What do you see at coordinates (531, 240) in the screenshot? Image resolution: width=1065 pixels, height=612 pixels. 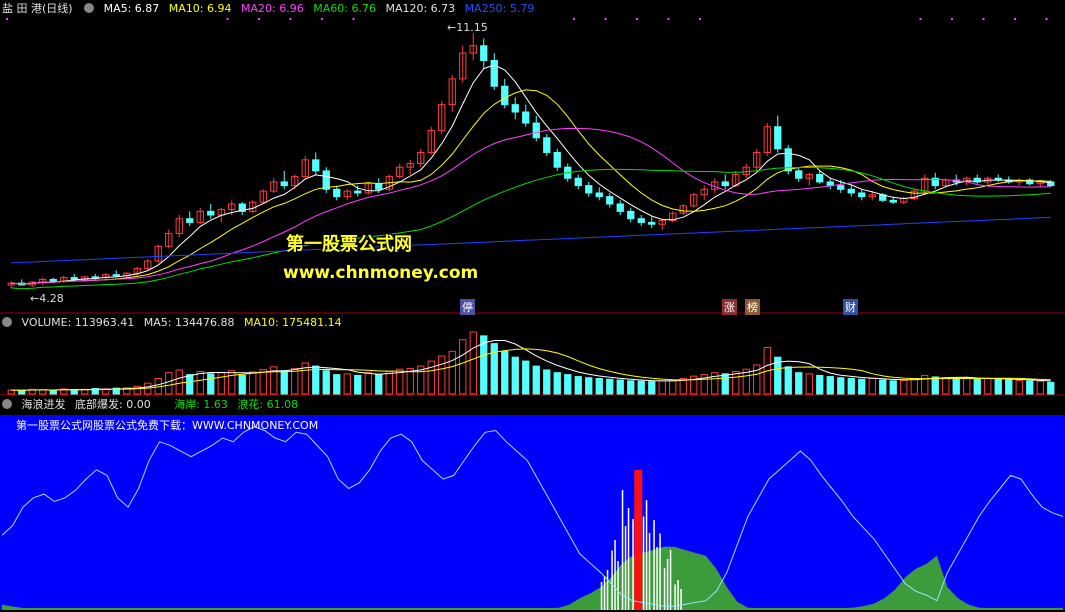 I see `ma250-line` at bounding box center [531, 240].